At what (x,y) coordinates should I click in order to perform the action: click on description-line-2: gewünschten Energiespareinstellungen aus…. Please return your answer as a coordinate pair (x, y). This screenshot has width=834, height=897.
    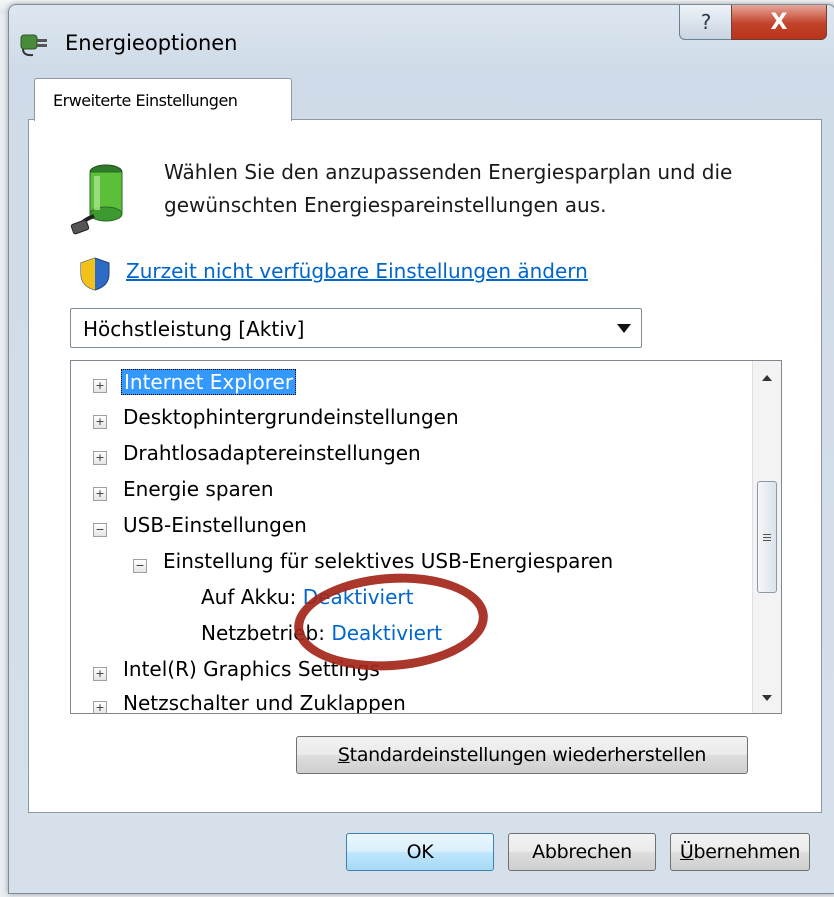
    Looking at the image, I should click on (385, 205).